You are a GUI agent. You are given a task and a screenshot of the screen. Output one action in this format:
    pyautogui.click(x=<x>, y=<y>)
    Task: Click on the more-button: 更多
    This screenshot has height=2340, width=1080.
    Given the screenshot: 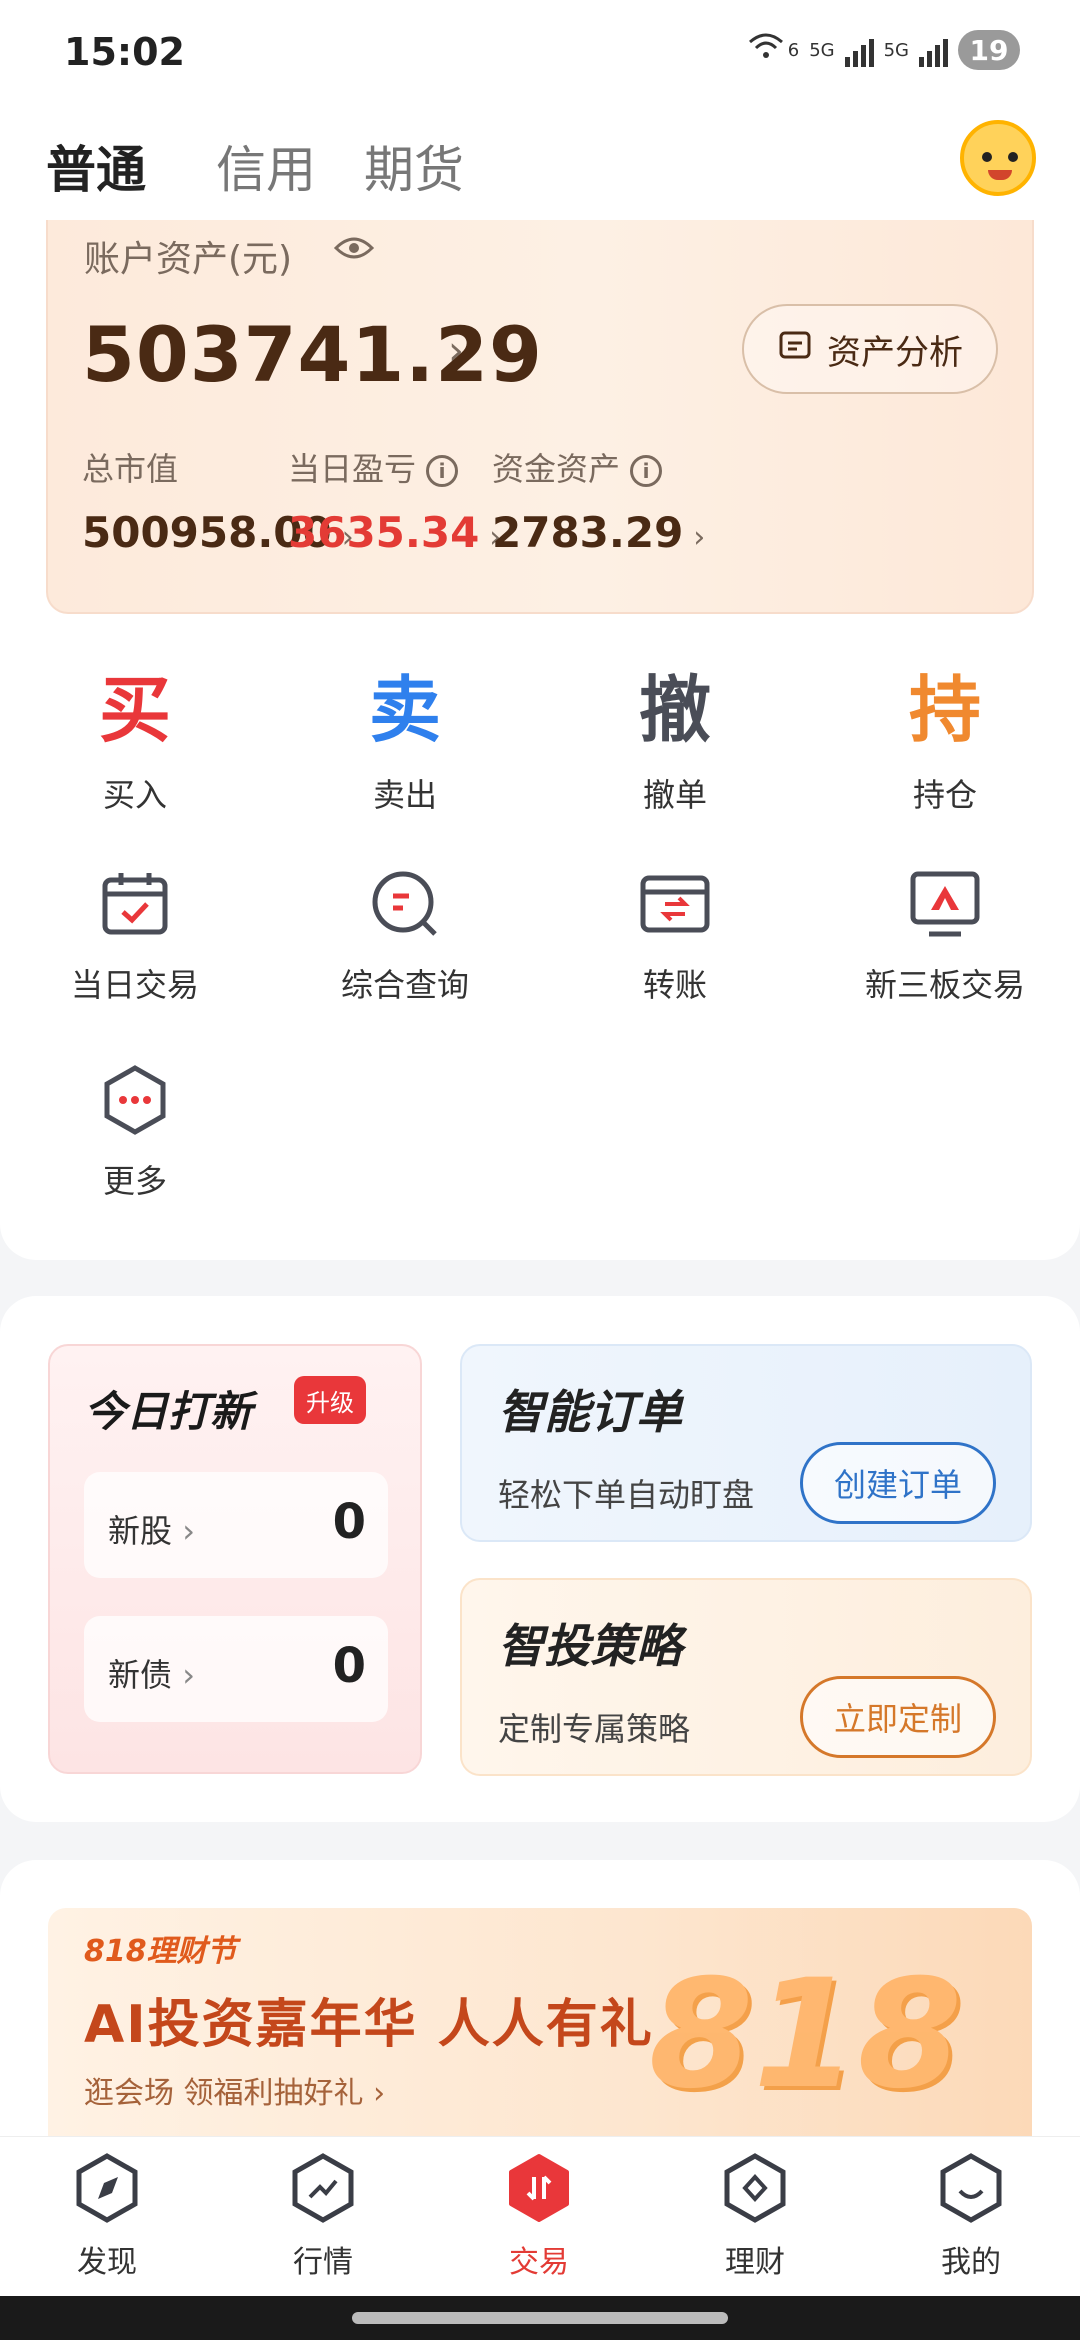 What is the action you would take?
    pyautogui.click(x=135, y=1133)
    